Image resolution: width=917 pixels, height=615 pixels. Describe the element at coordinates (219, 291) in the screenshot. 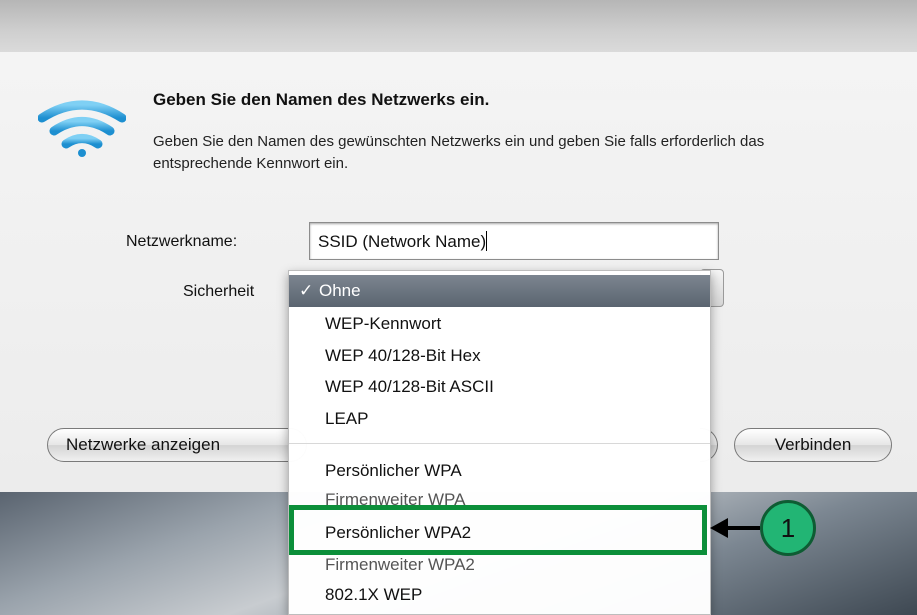

I see `security-label: Sicherheit` at that location.